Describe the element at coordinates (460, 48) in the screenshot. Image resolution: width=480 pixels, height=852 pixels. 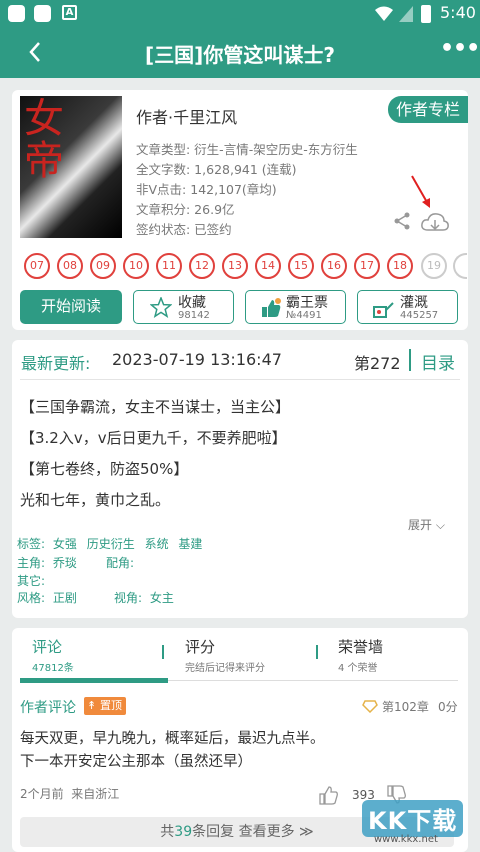
I see `more-icon: •••` at that location.